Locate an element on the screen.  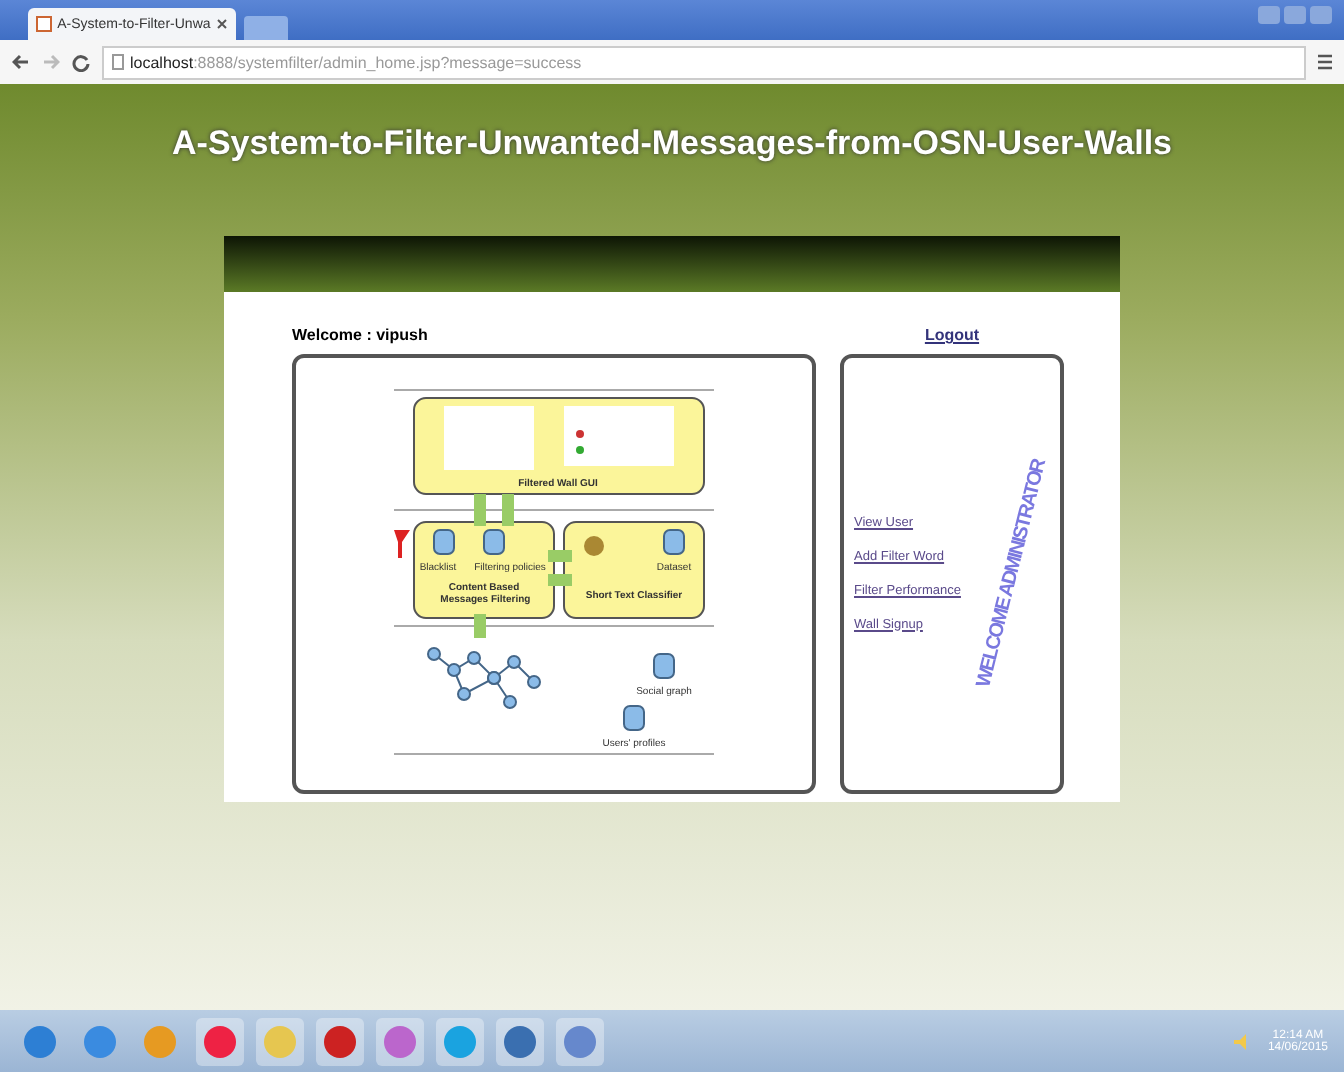
menu-icon is located at coordinates (1325, 62).